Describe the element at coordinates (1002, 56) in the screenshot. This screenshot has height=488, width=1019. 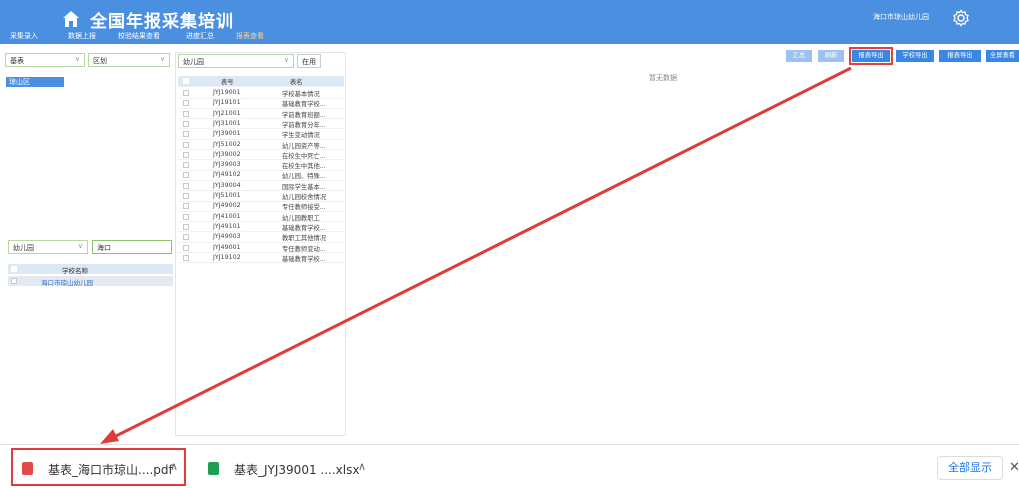
I see `fullscreen-button: 全屏查看` at that location.